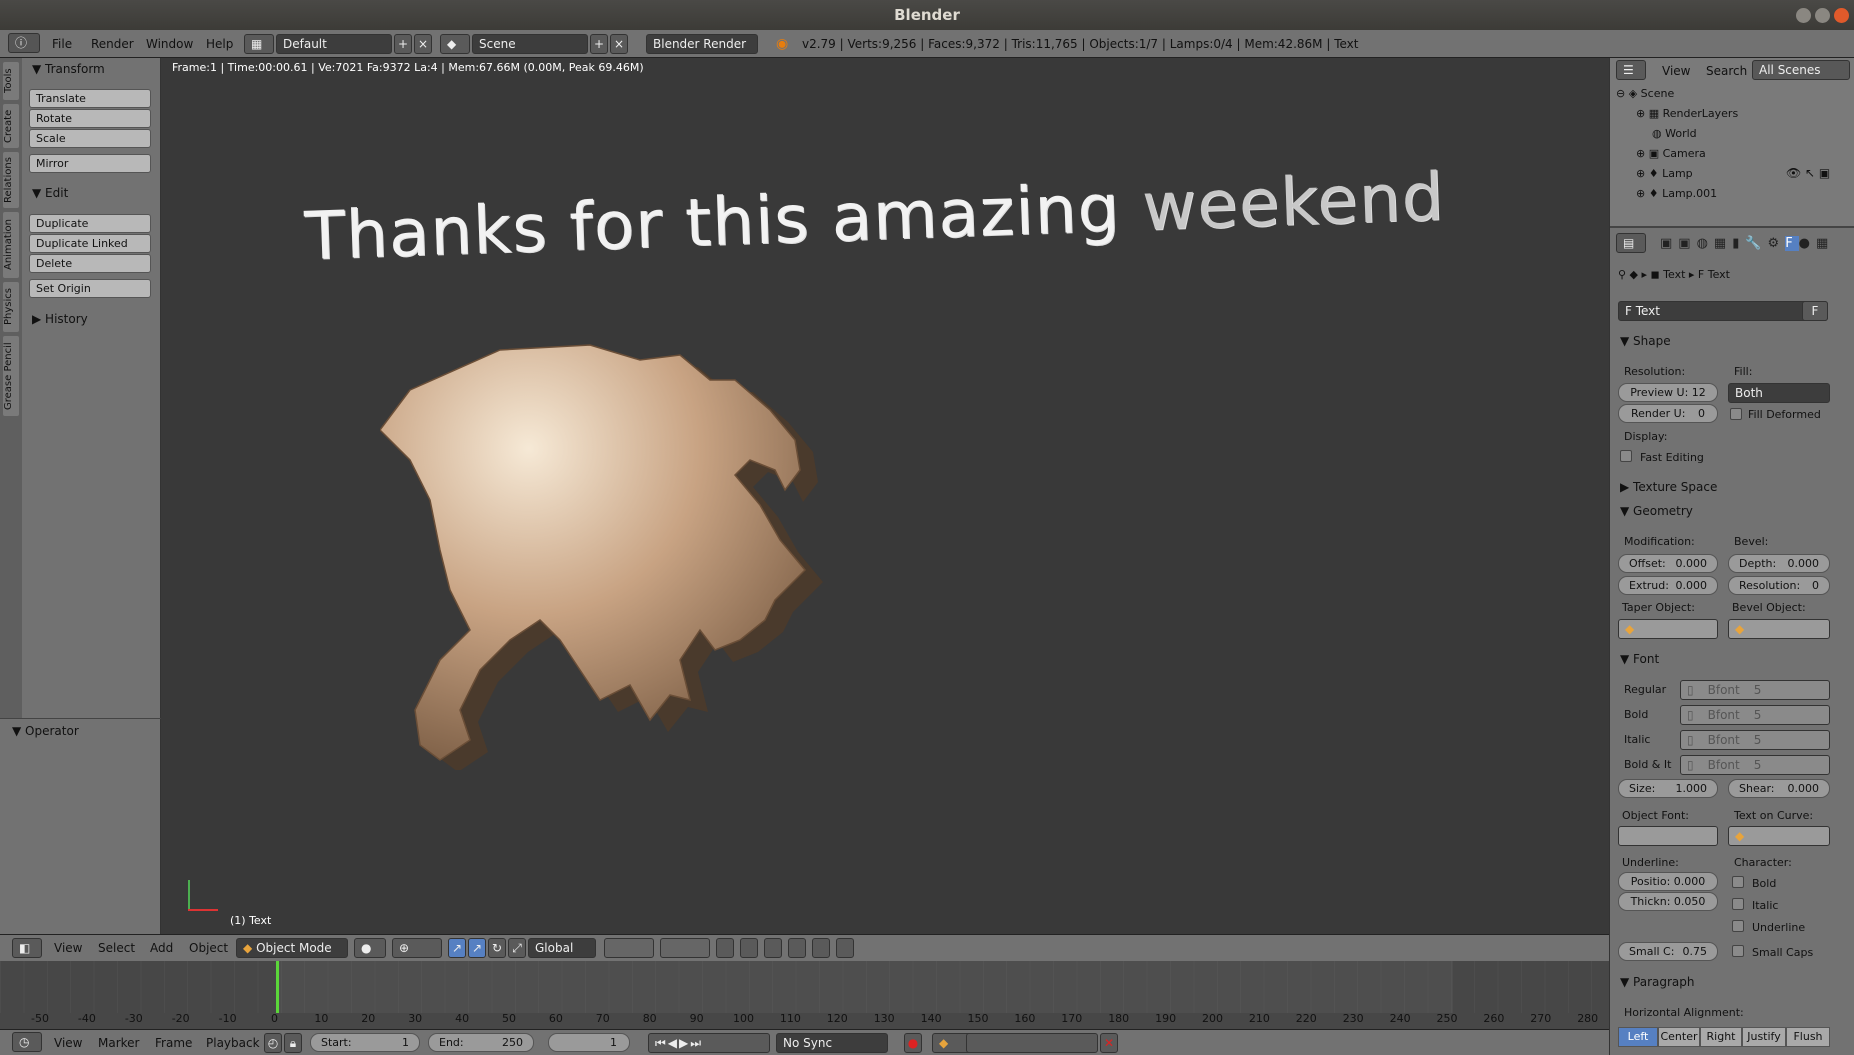  I want to click on pivot-icon: ⊕, so click(417, 948).